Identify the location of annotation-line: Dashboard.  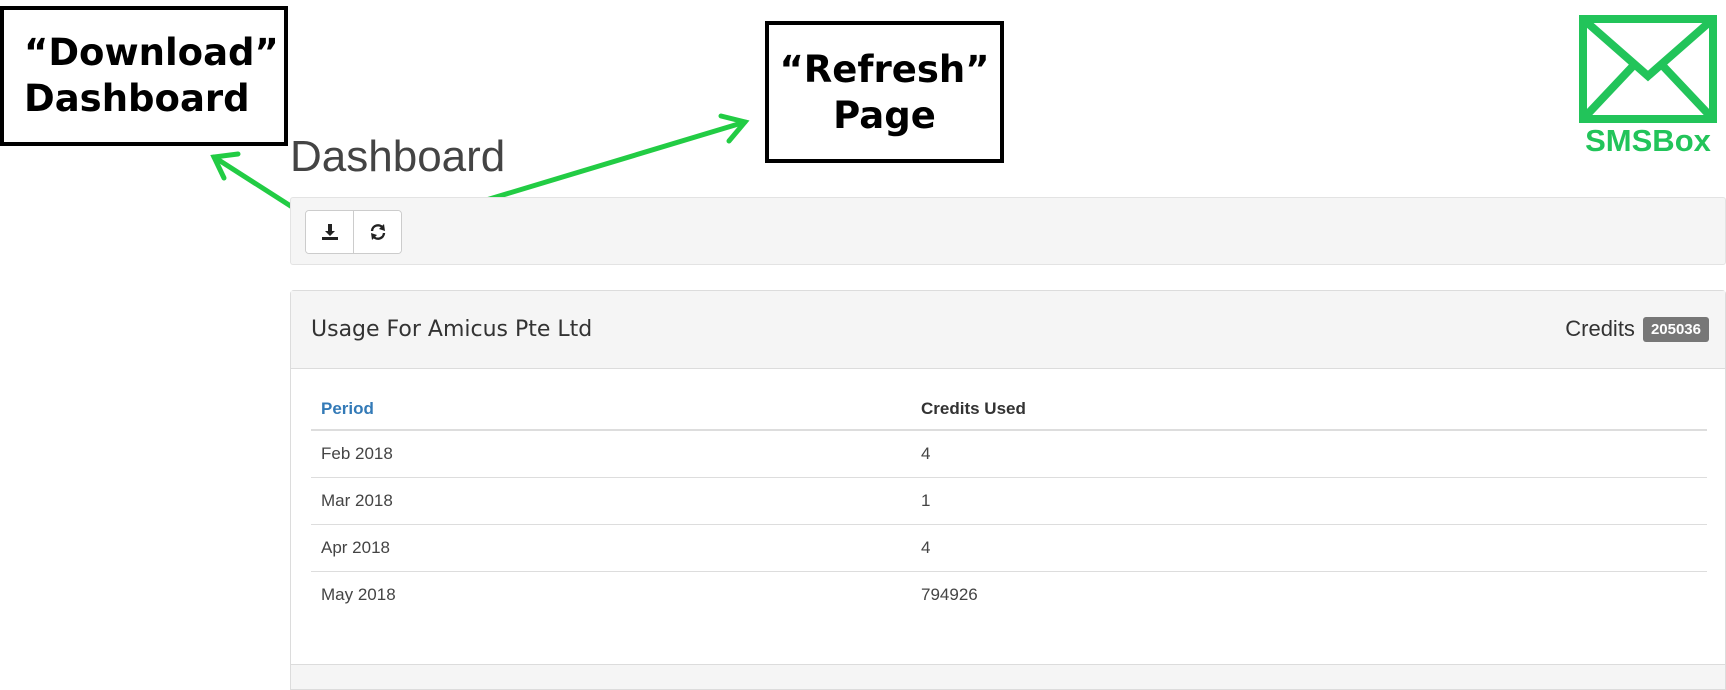
(137, 99).